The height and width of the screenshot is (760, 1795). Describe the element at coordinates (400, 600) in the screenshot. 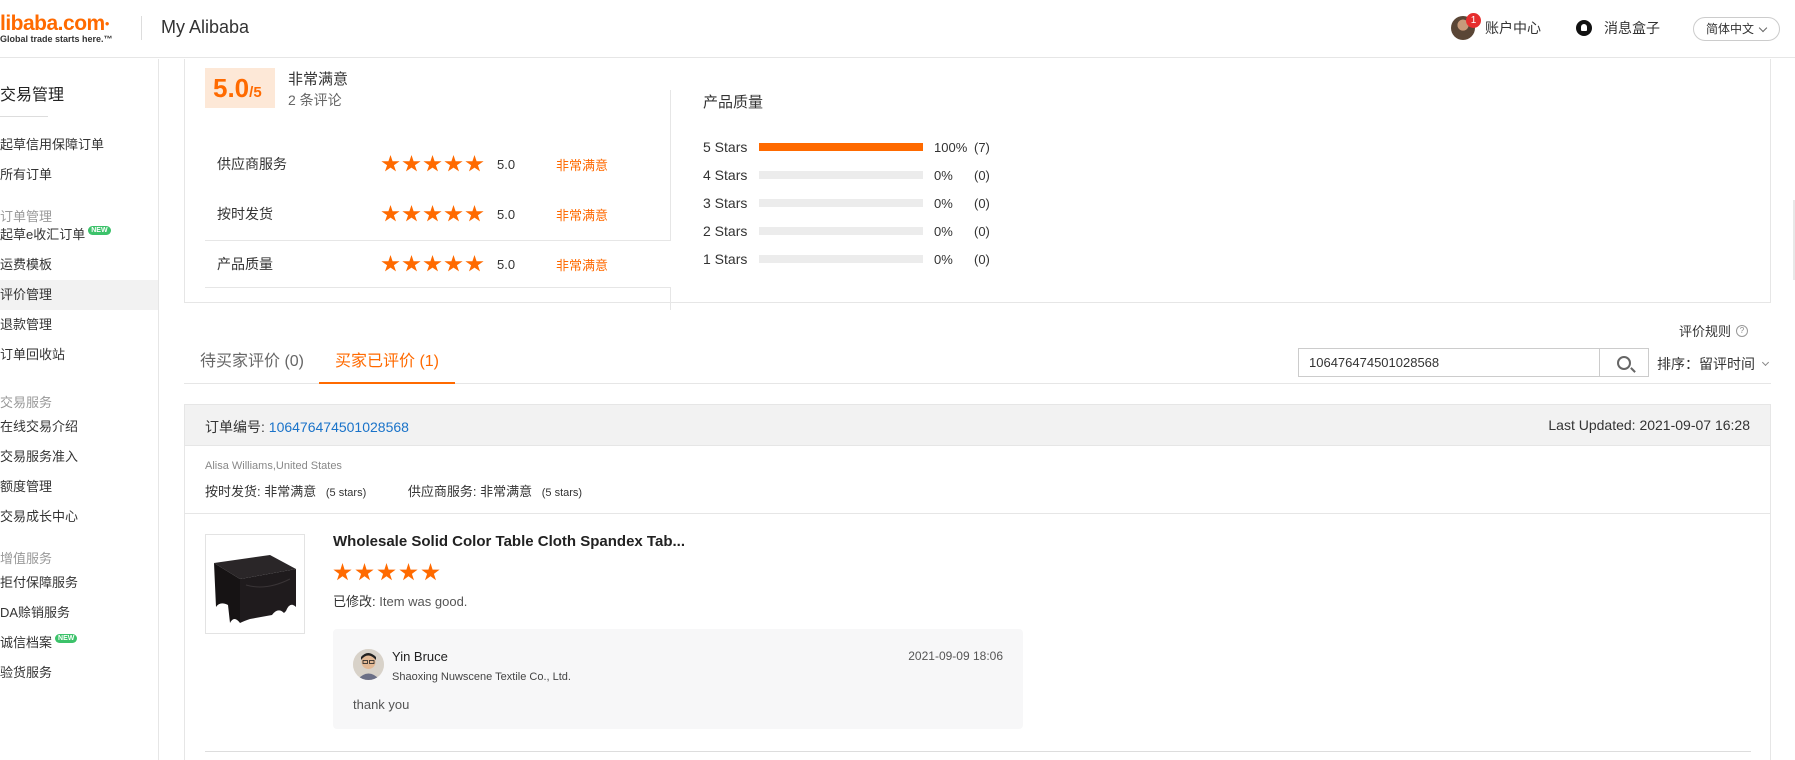

I see `buyer-comment: 已修改: Item was good.` at that location.